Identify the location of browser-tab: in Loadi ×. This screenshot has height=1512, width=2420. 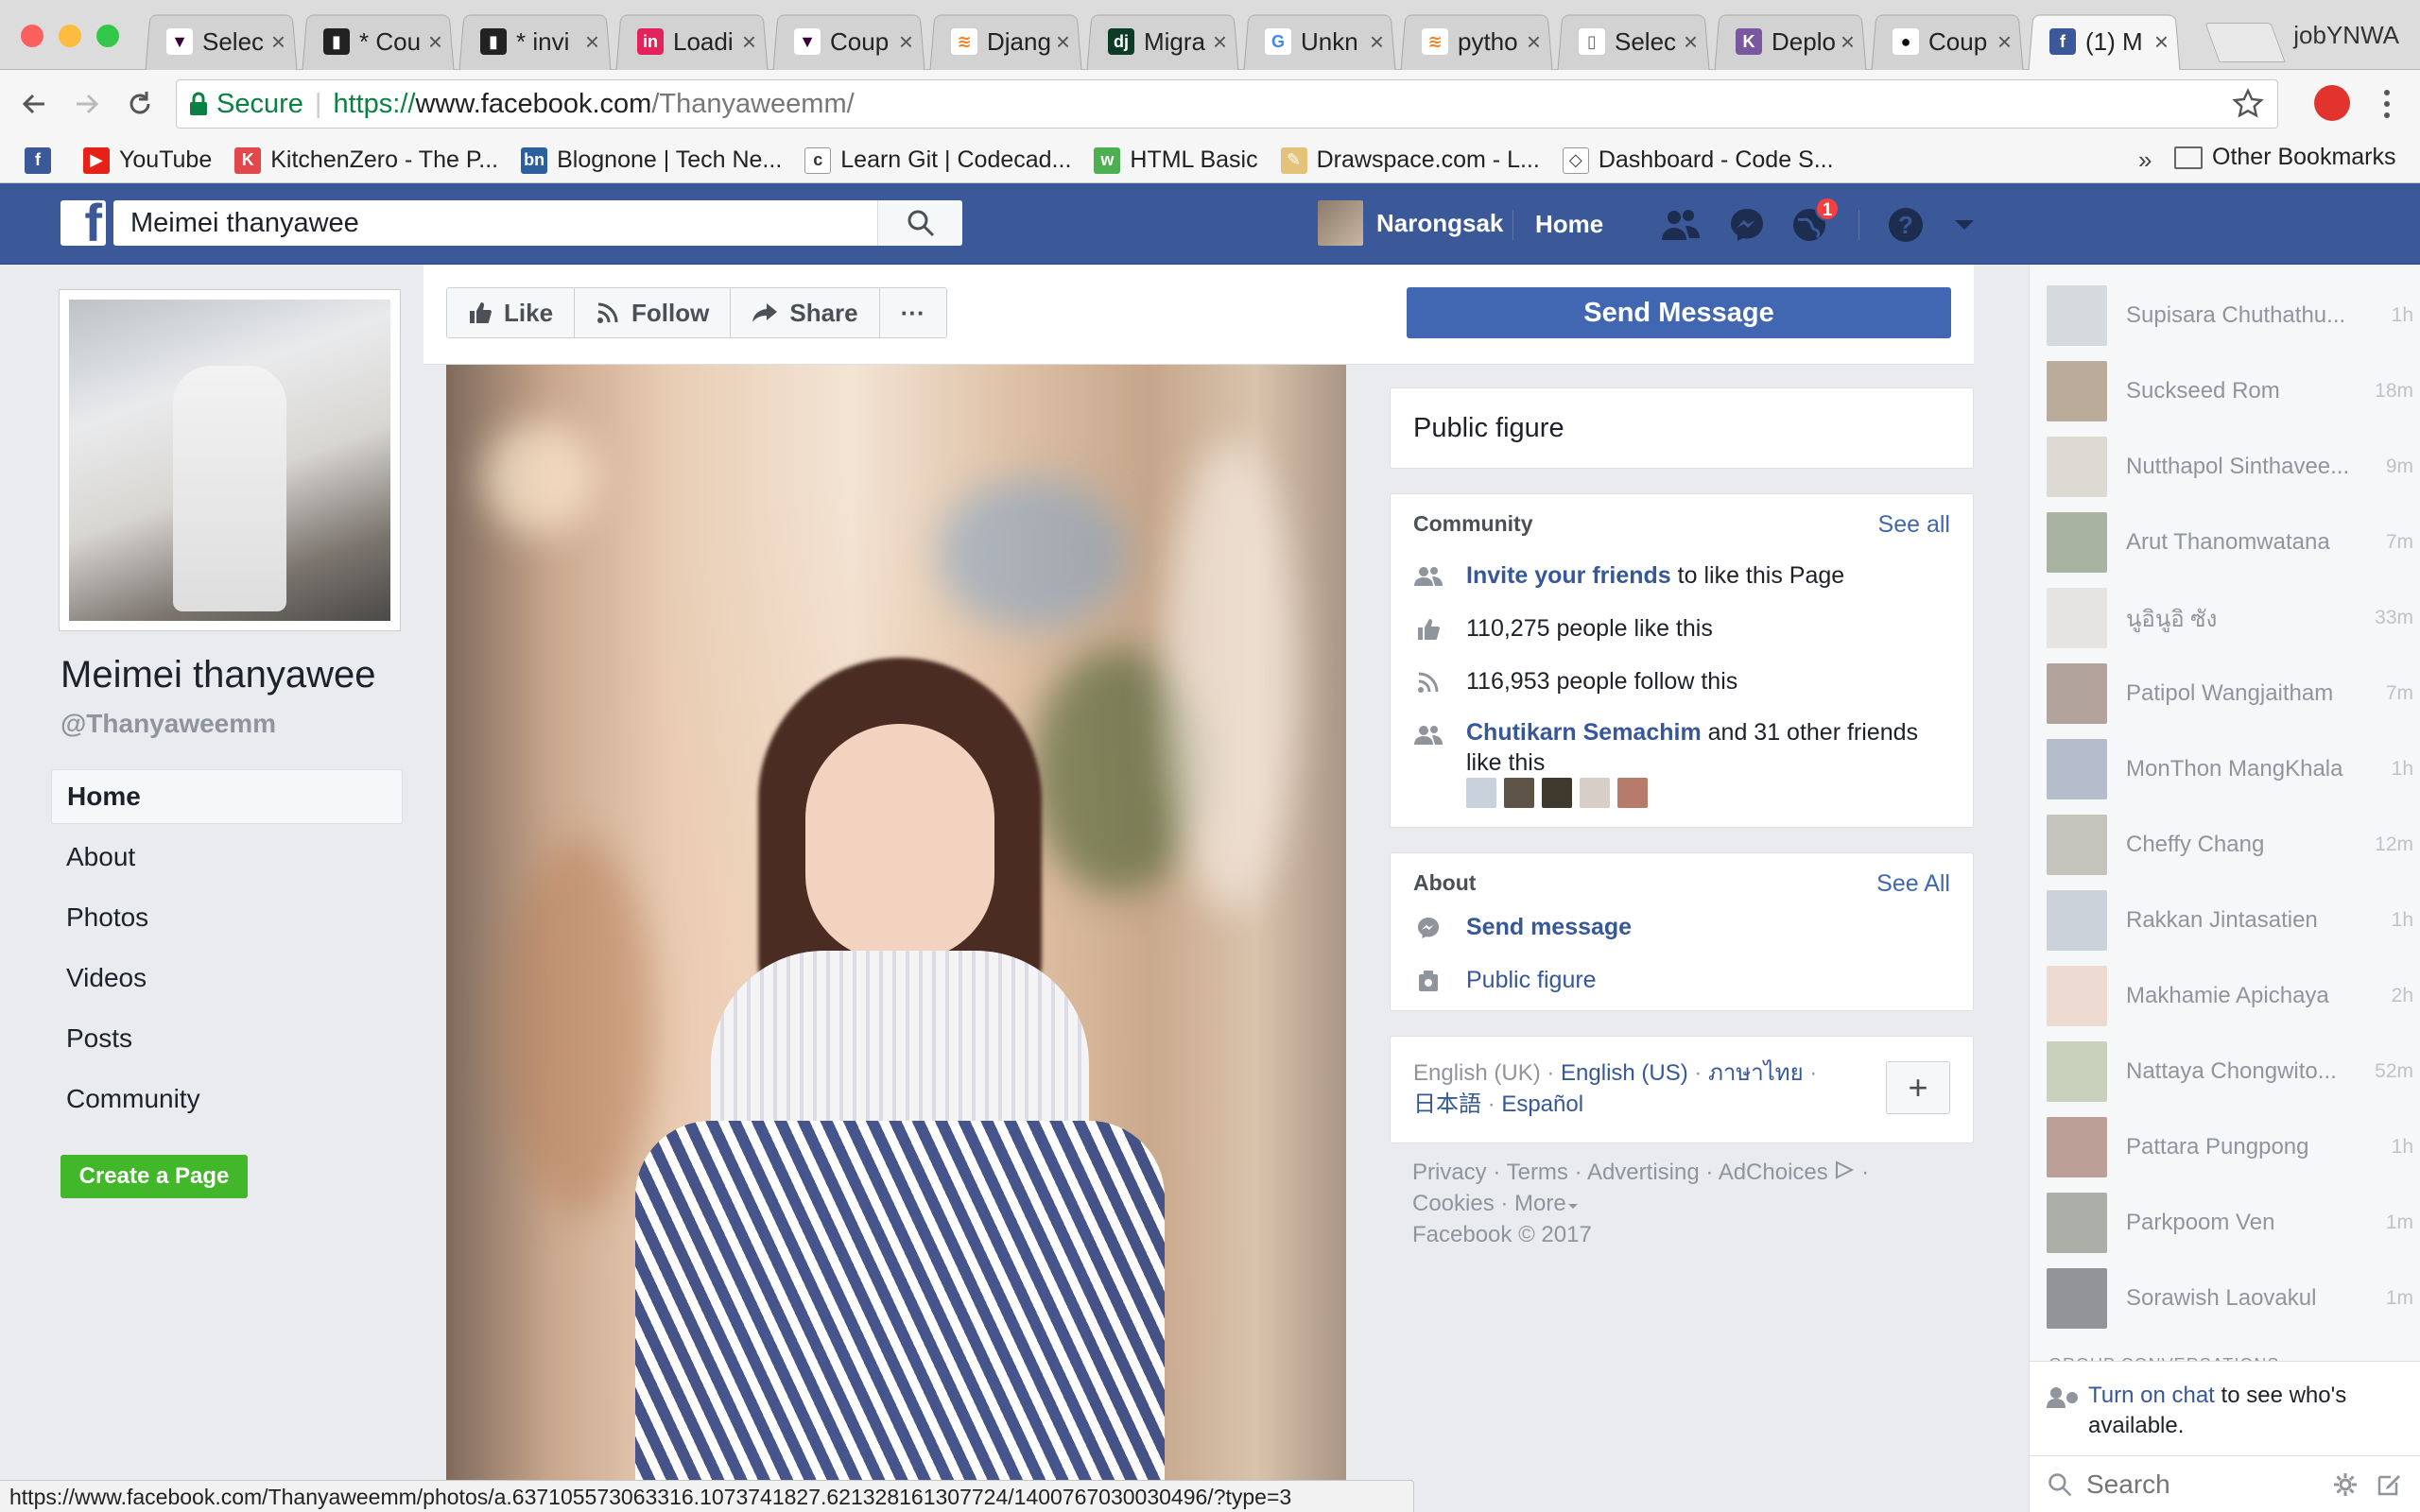
(692, 41).